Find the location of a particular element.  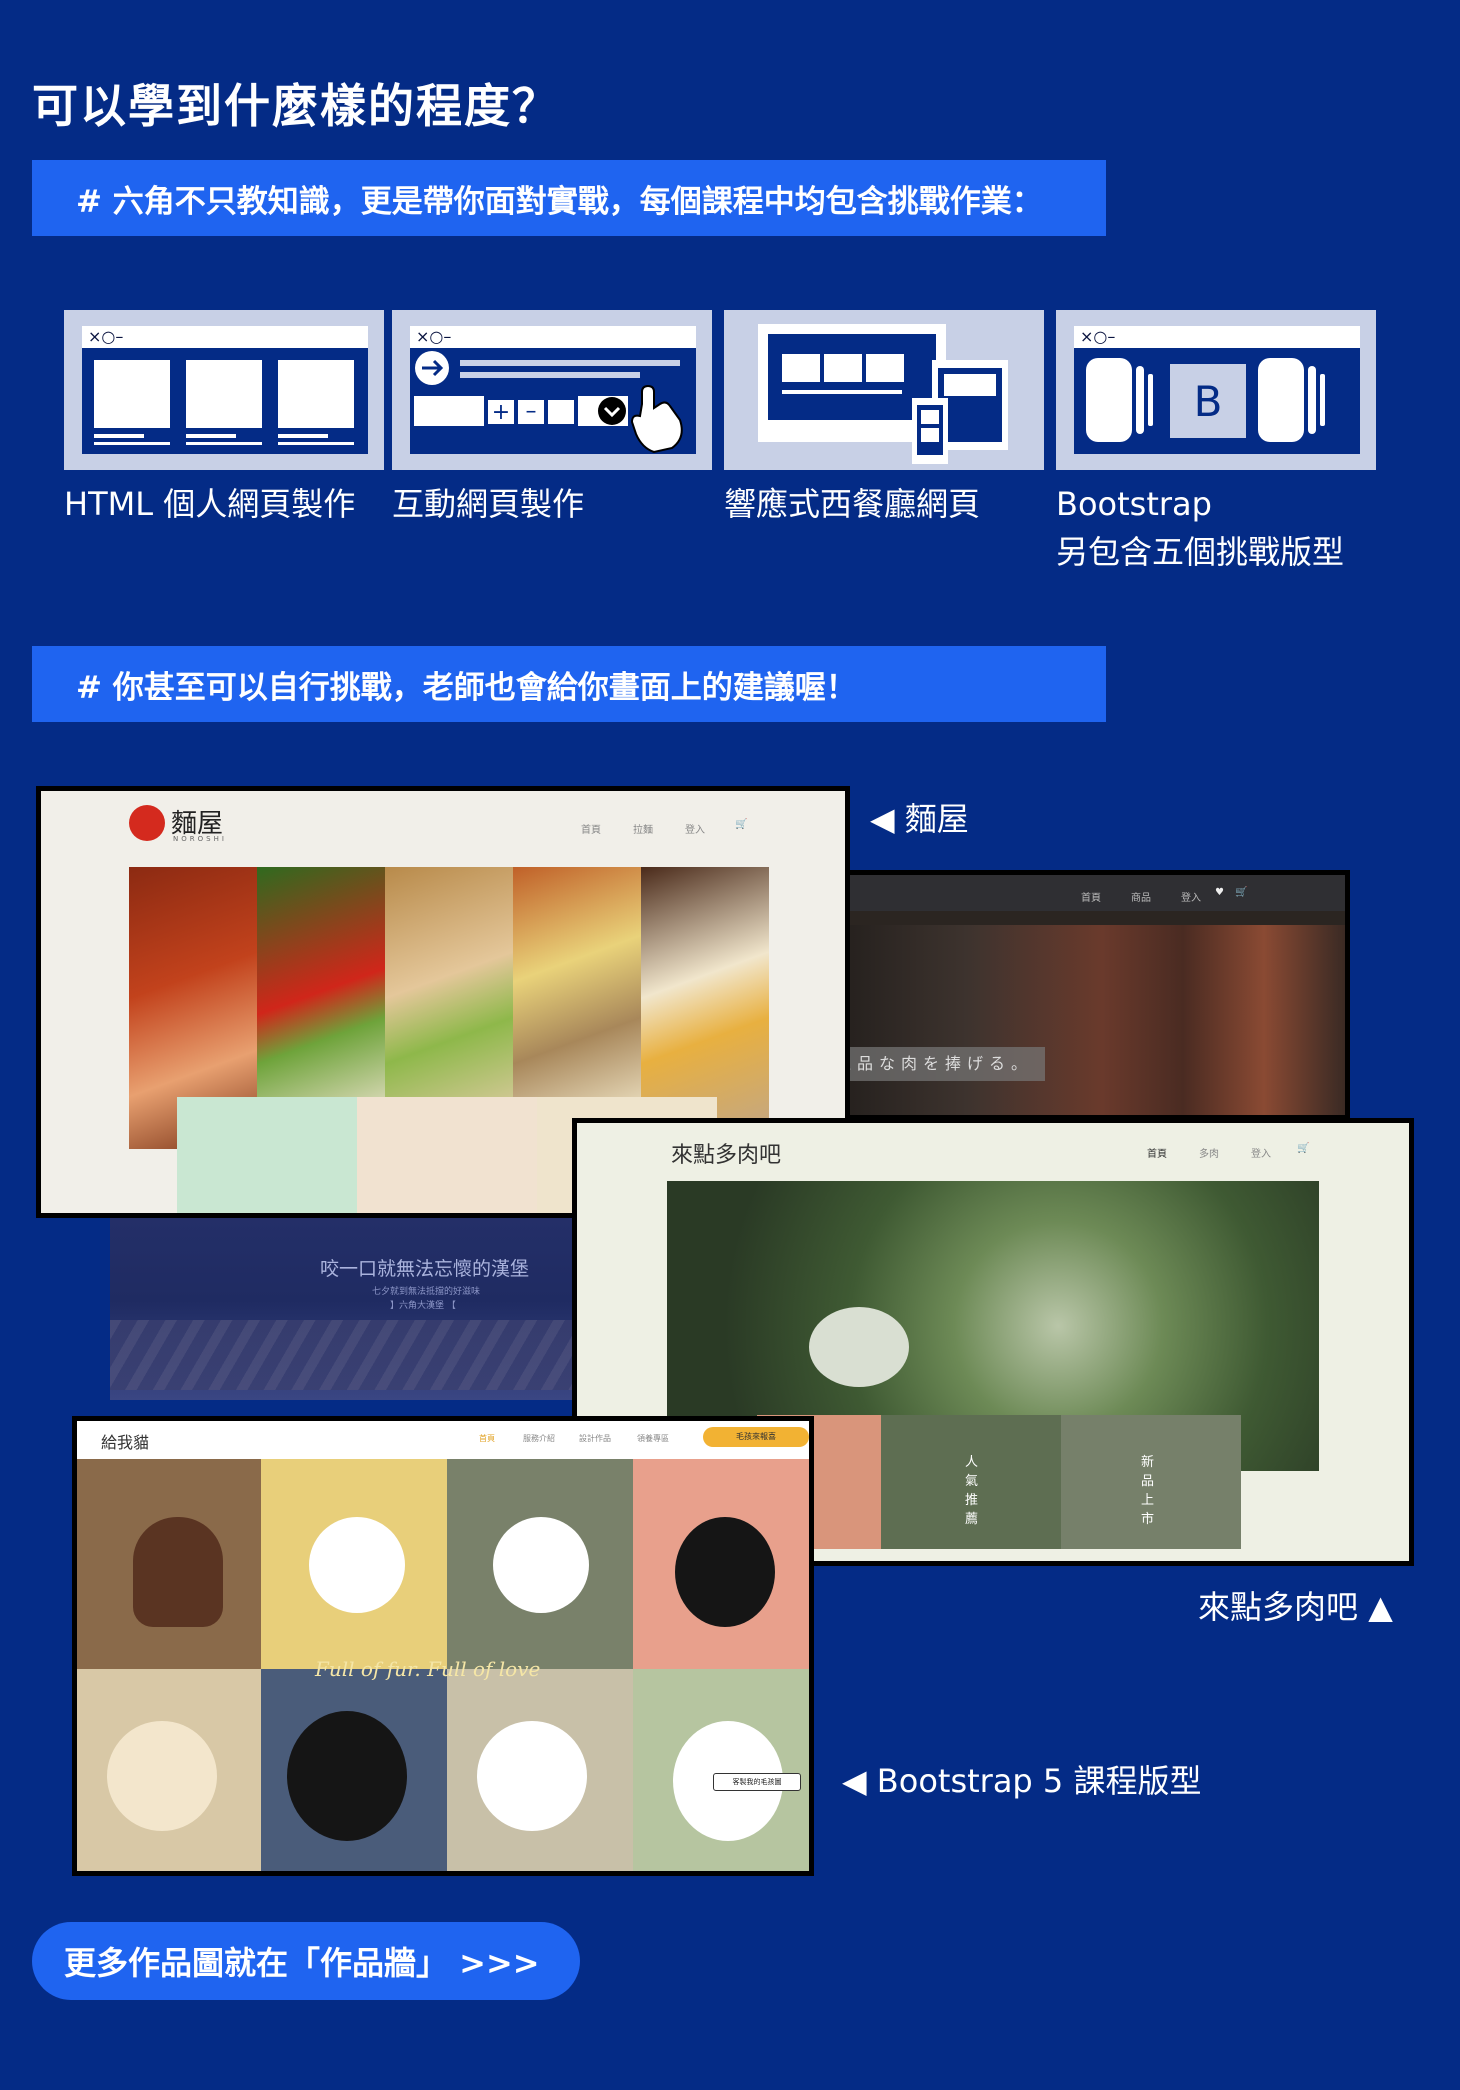

card-interactive-page: ×○– + – is located at coordinates (552, 390).